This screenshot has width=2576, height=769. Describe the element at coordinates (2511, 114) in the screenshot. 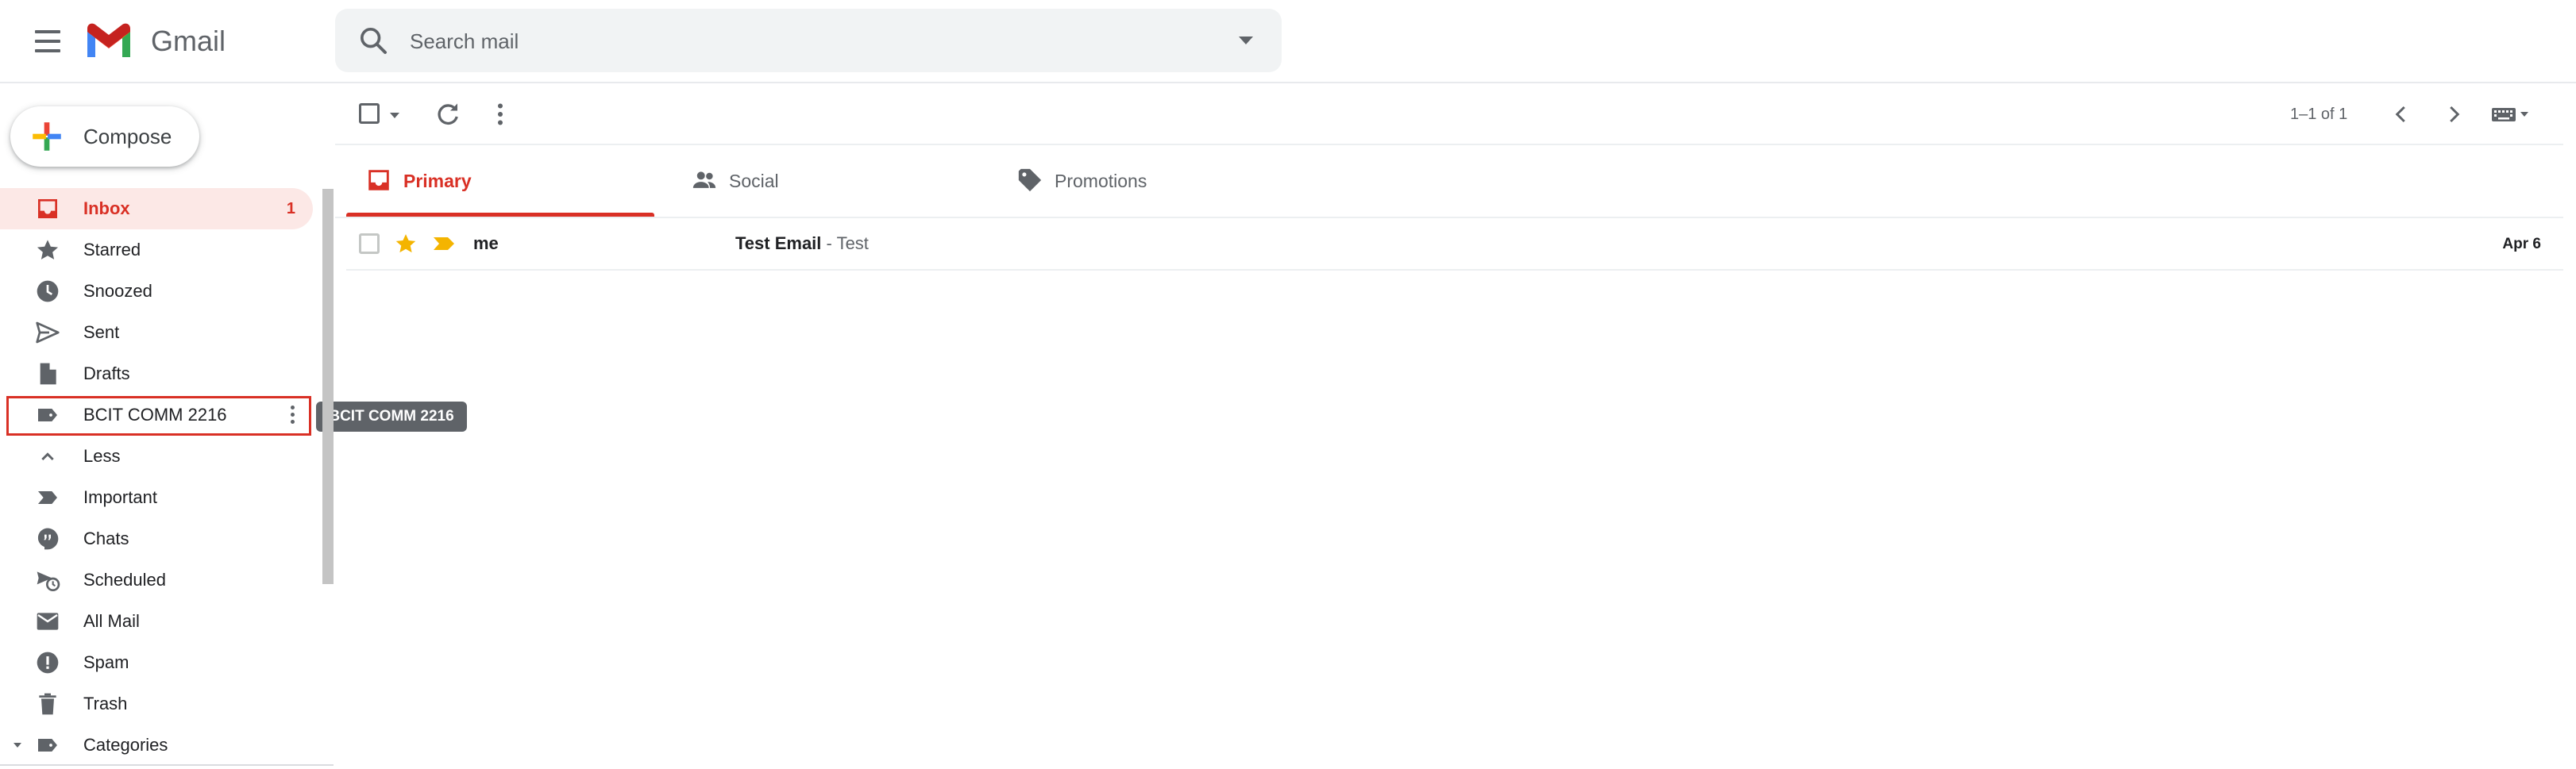

I see `keyboard-icon` at that location.